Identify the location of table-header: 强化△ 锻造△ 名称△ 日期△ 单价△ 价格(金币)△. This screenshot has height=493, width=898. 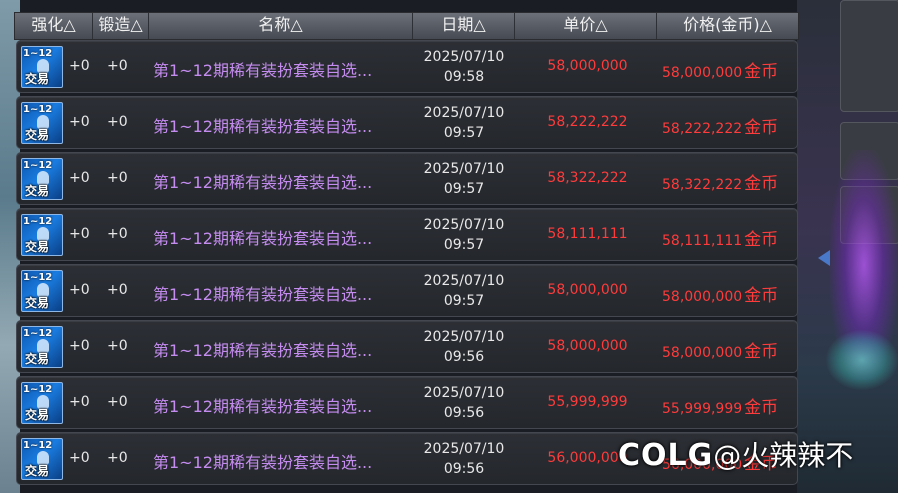
(406, 26).